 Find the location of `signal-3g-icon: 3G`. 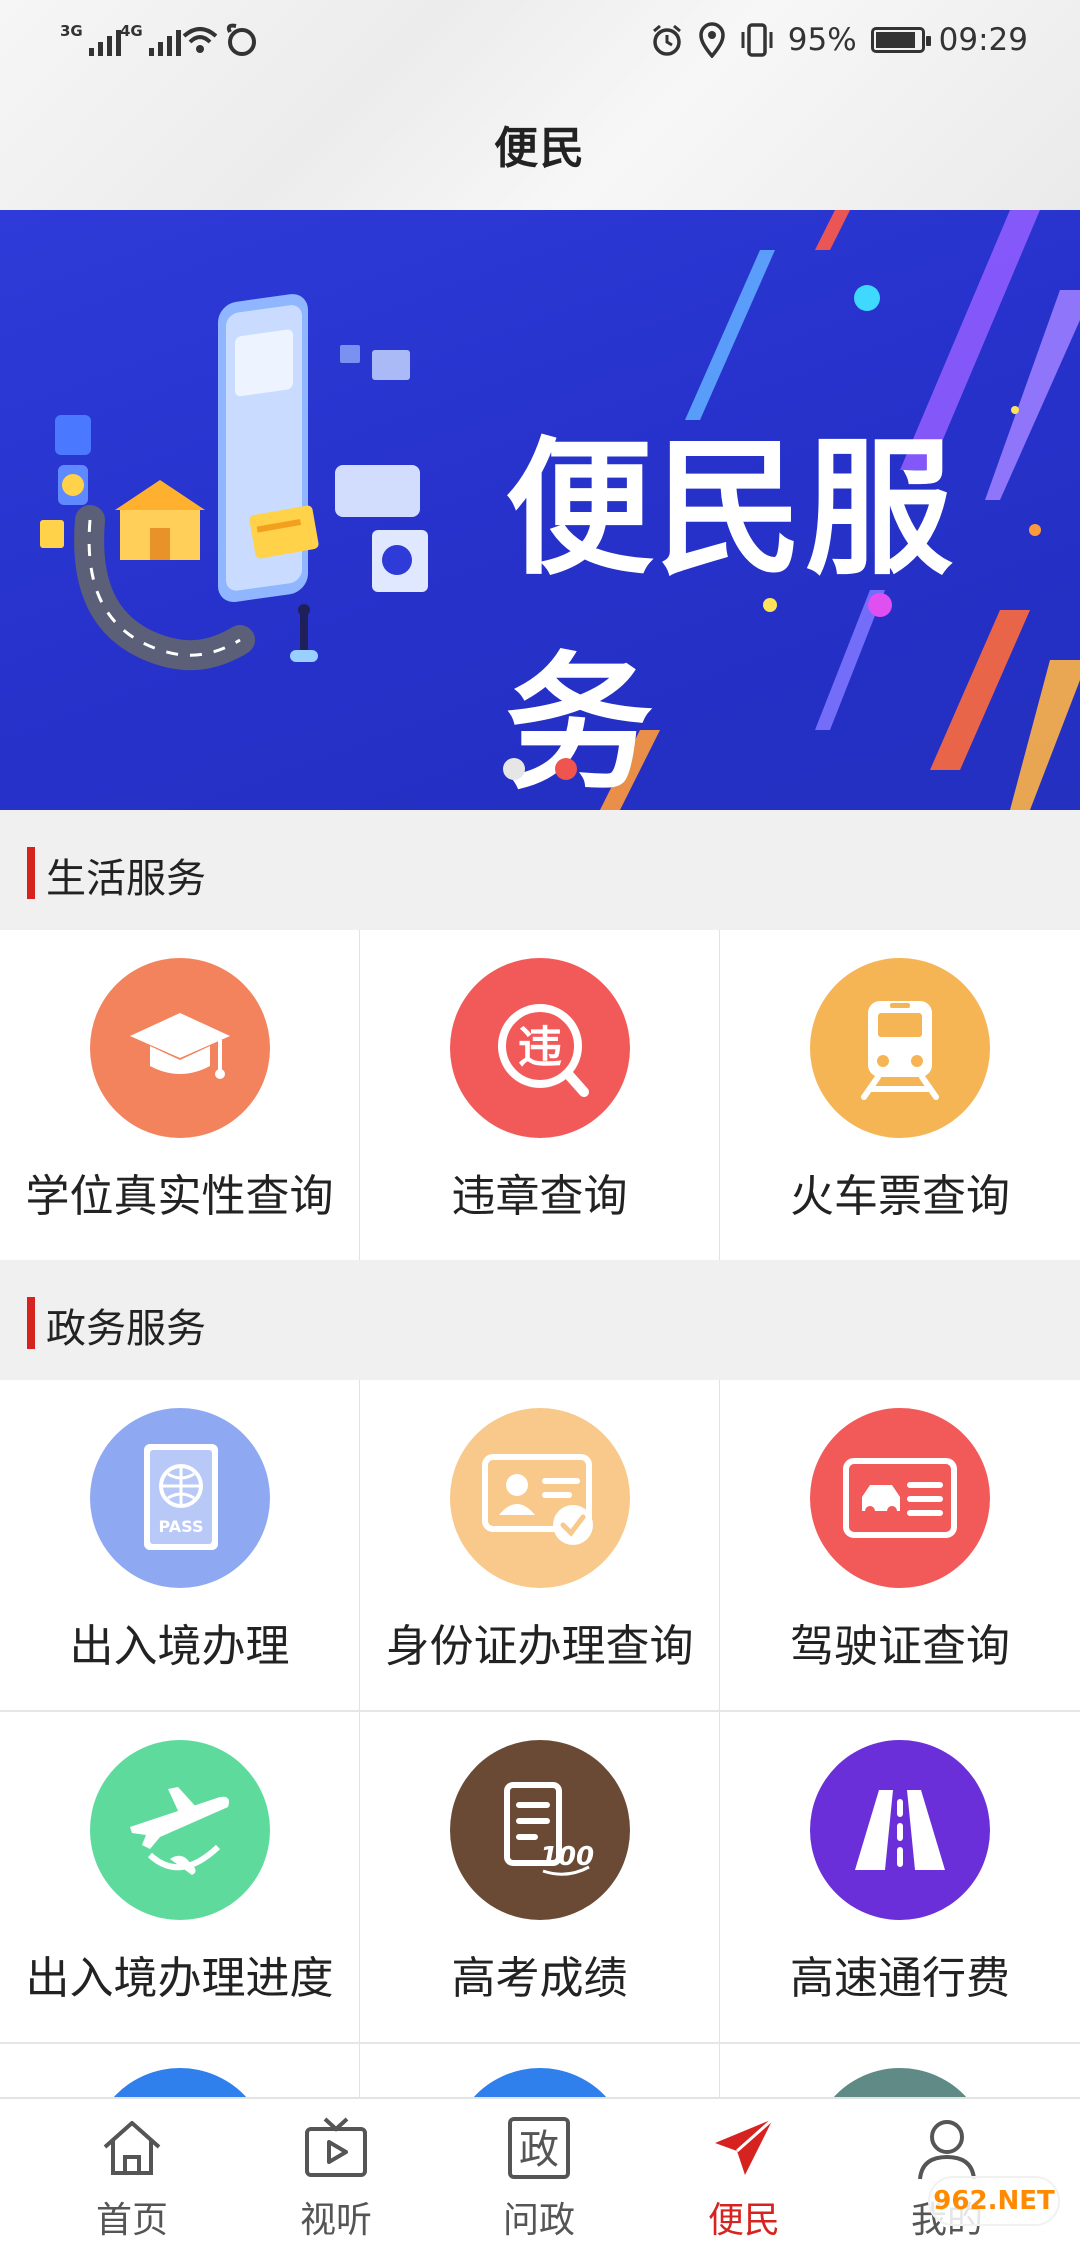

signal-3g-icon: 3G is located at coordinates (90, 39).